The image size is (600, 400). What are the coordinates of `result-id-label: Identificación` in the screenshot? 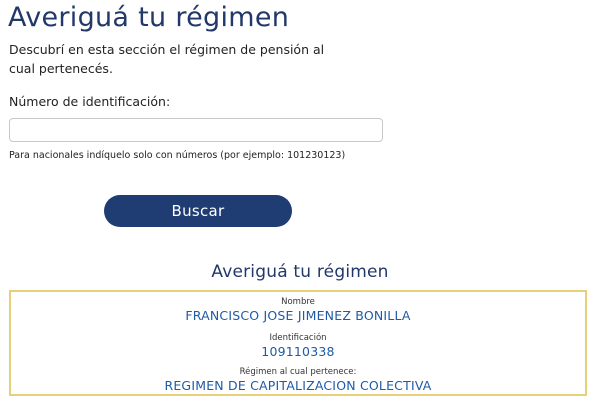 It's located at (298, 338).